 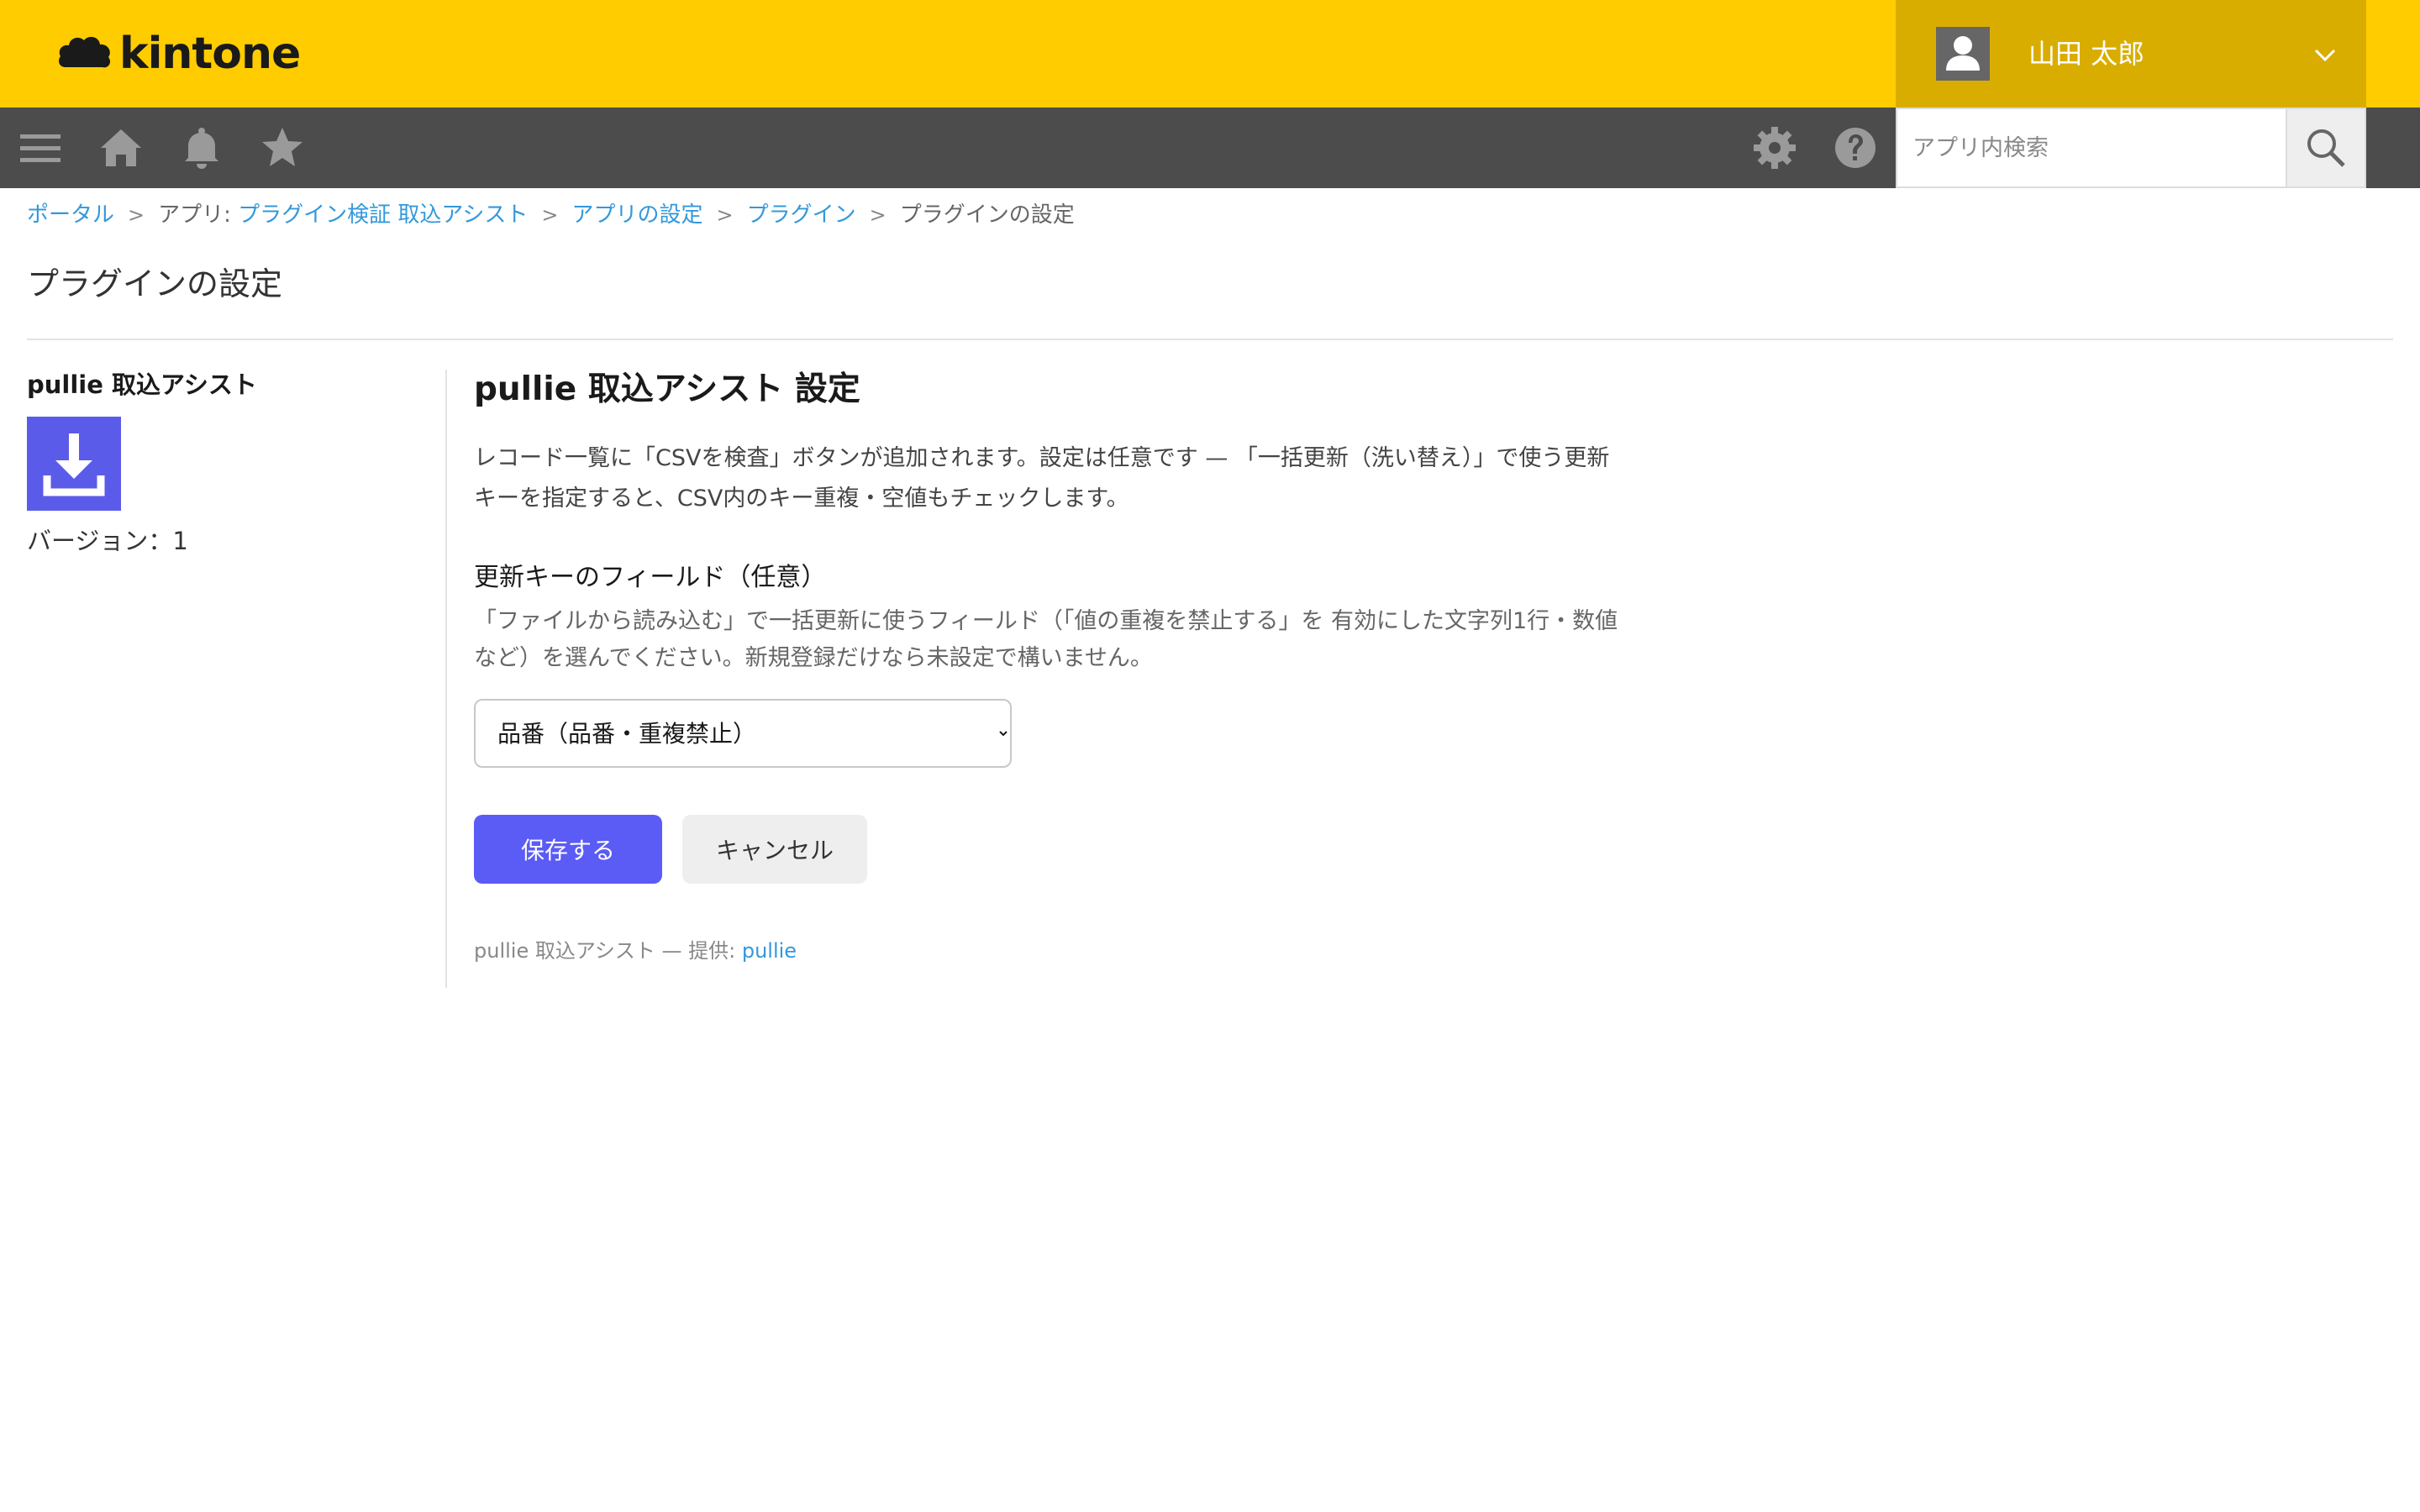 I want to click on download-icon, so click(x=74, y=464).